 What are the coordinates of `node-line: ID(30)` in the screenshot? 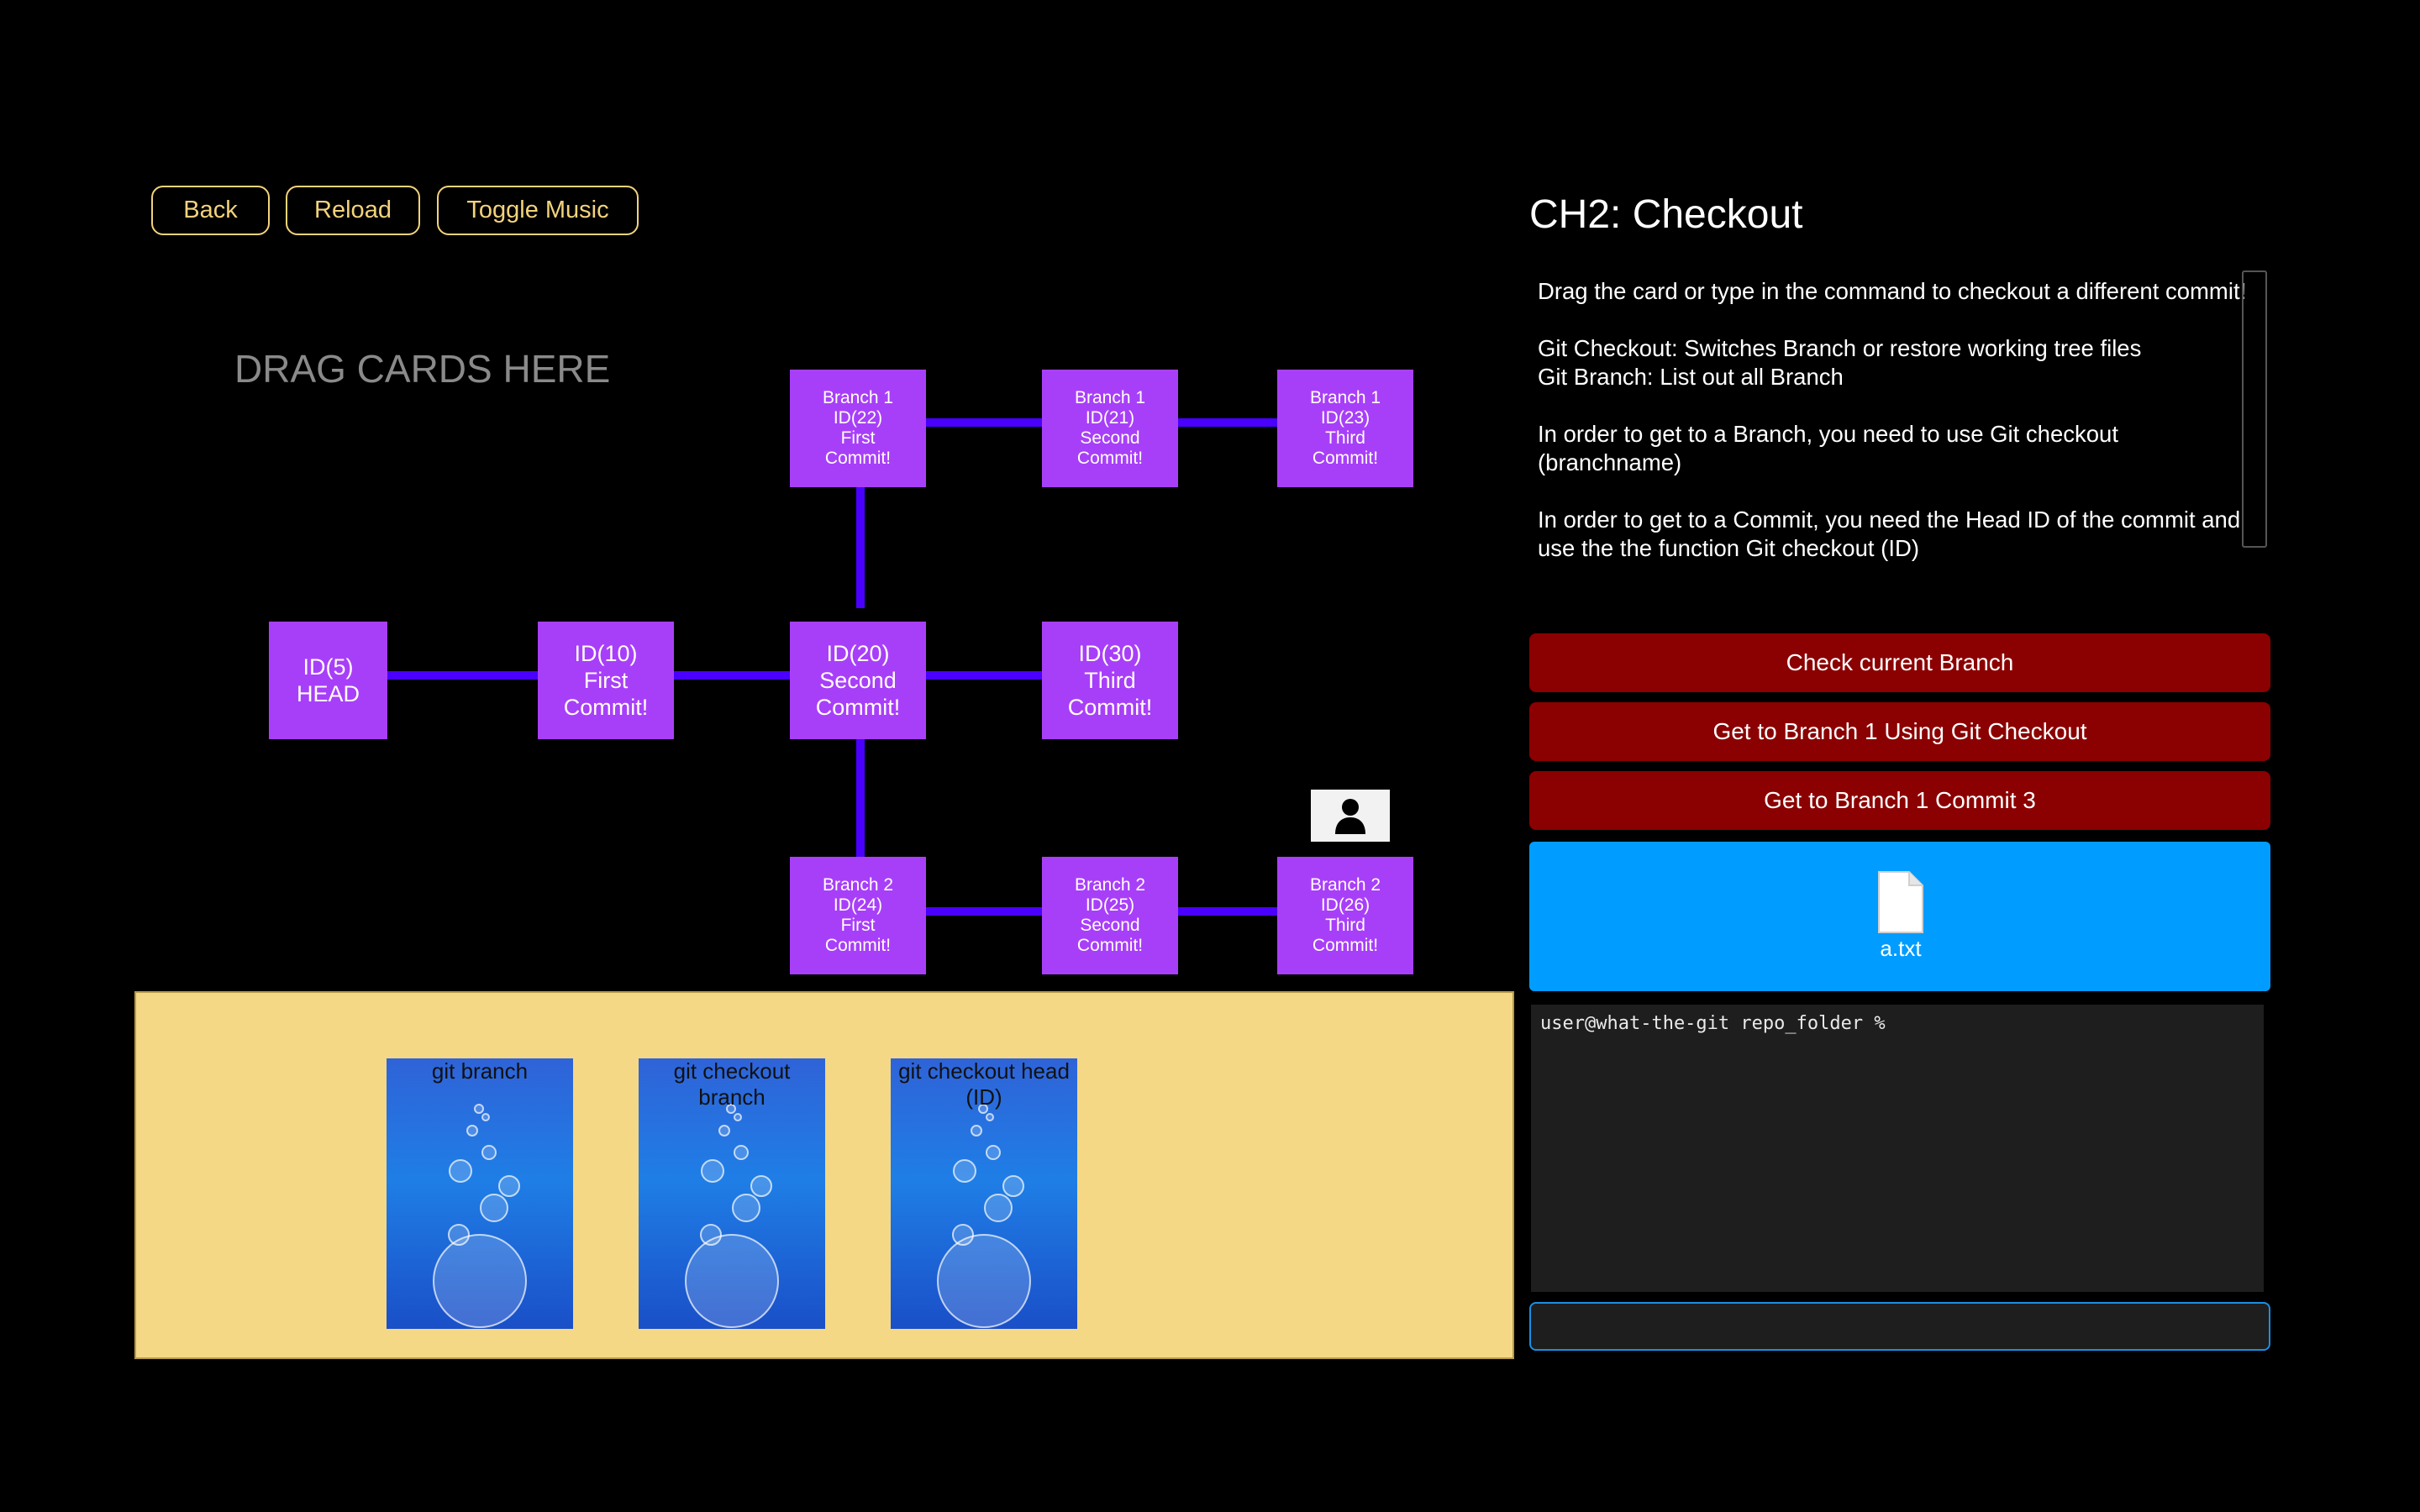 It's located at (1110, 653).